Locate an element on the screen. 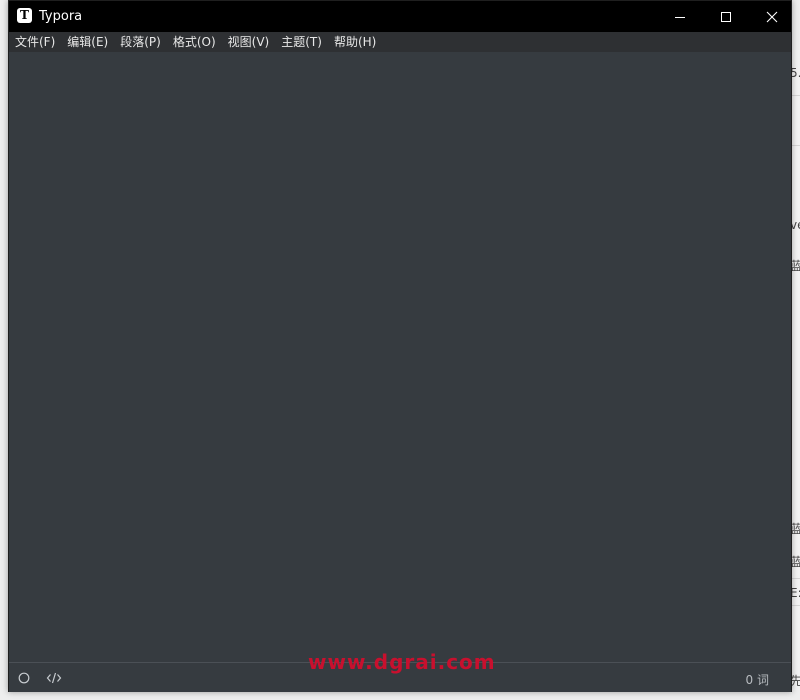 The width and height of the screenshot is (800, 700). menu-format: 格式(O) is located at coordinates (194, 42).